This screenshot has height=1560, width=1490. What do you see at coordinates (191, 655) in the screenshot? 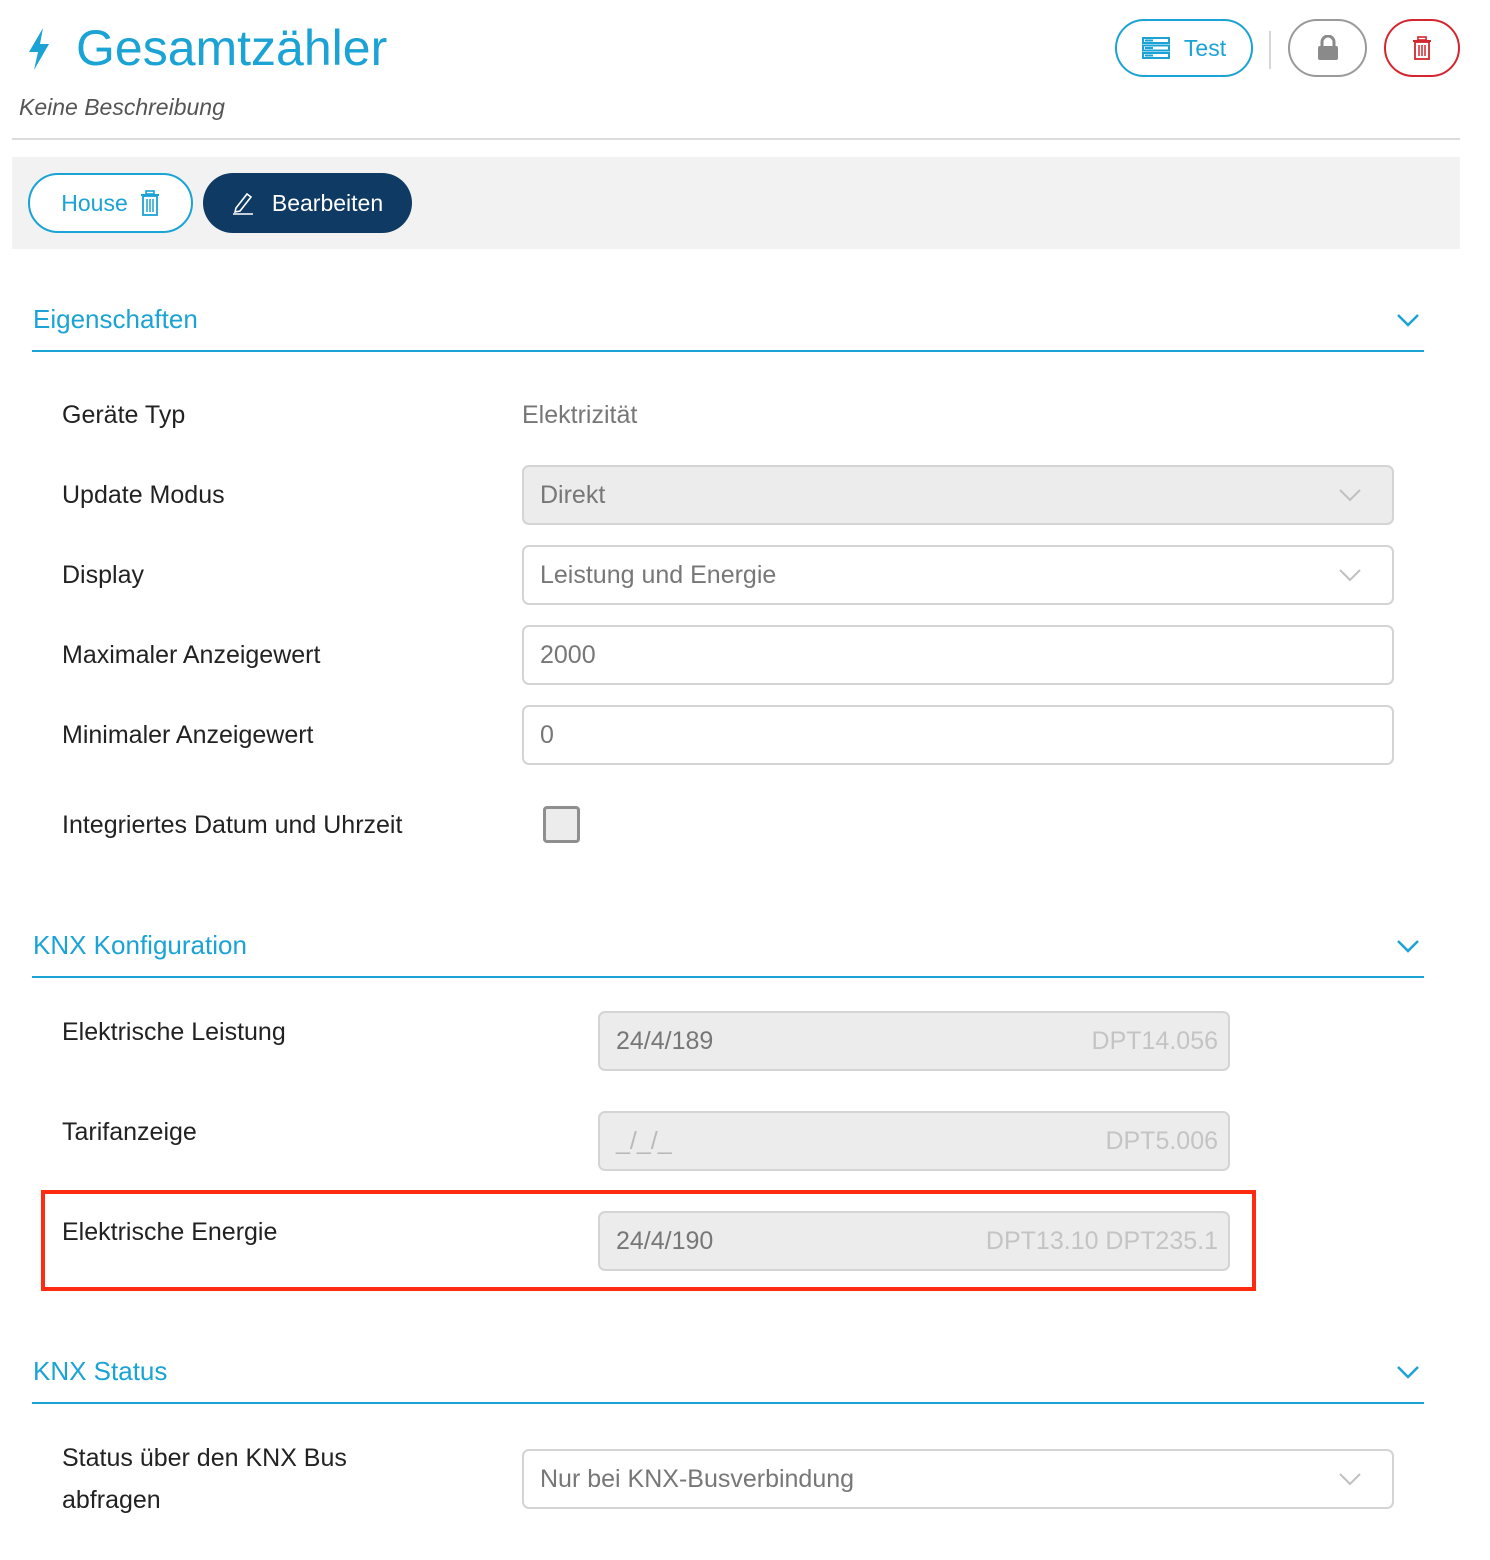
I see `max-value-label: Maximaler Anzeigewert` at bounding box center [191, 655].